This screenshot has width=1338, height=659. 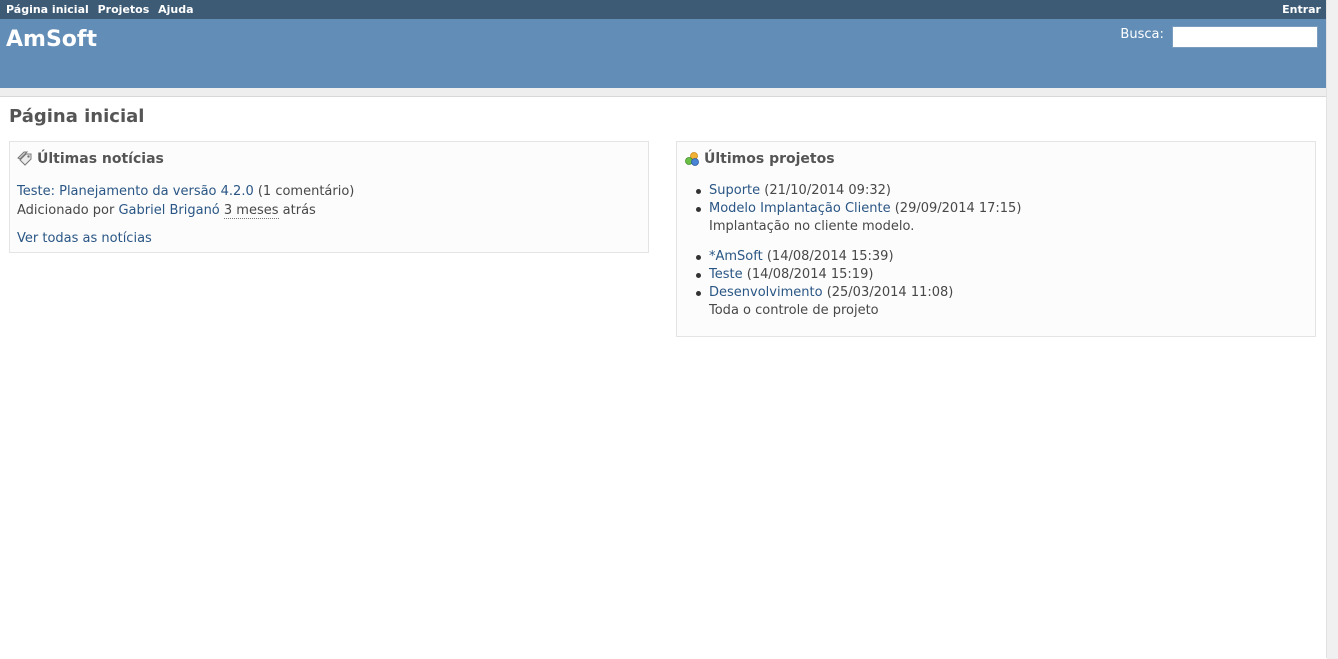 I want to click on app-title: AmSoft, so click(x=51, y=39).